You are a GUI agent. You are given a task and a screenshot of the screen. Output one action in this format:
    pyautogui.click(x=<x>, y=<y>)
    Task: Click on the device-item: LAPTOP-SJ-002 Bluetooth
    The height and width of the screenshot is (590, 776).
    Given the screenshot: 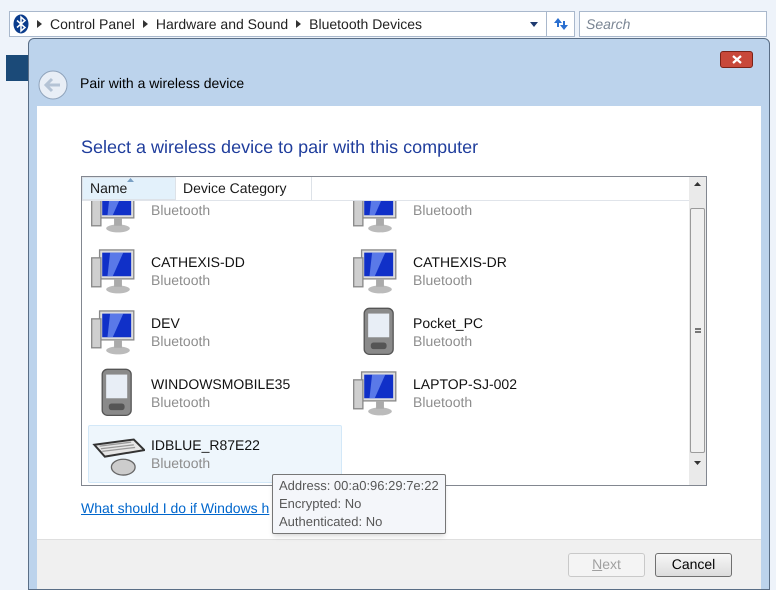 What is the action you would take?
    pyautogui.click(x=477, y=393)
    